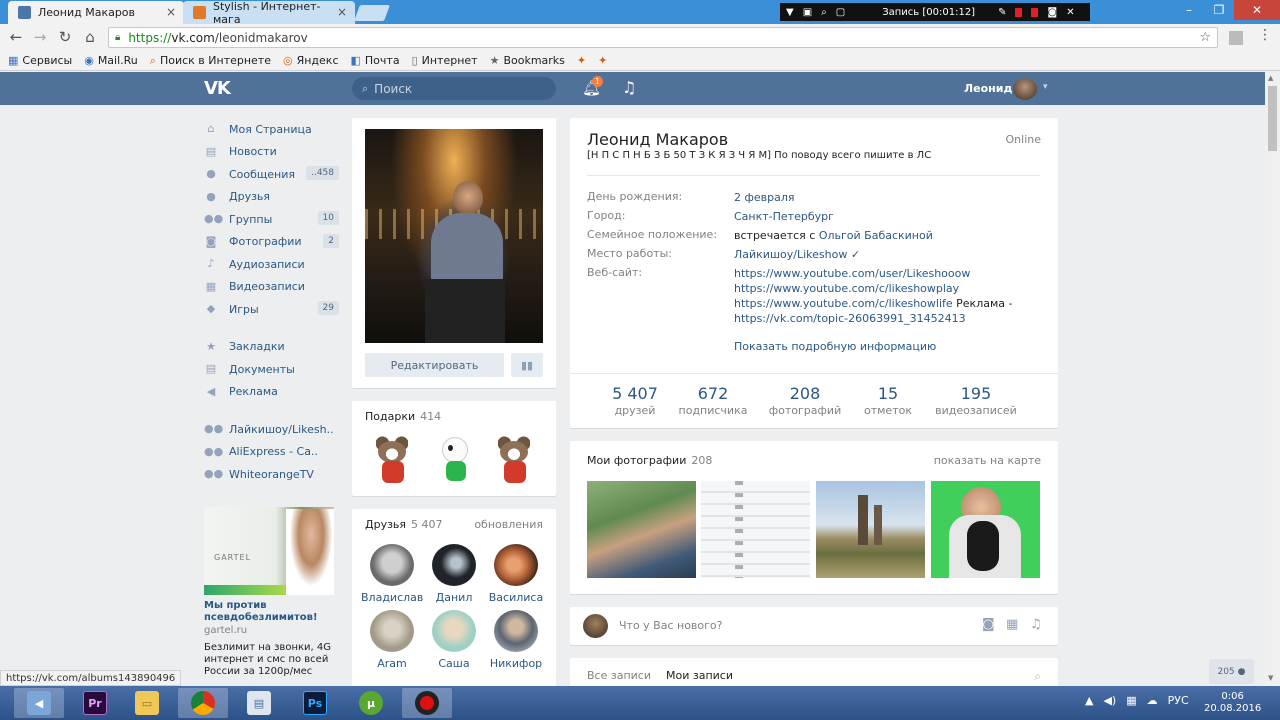 This screenshot has height=720, width=1280. Describe the element at coordinates (271, 129) in the screenshot. I see `sidebar-item-my-page: ⌂ Моя Страница` at that location.